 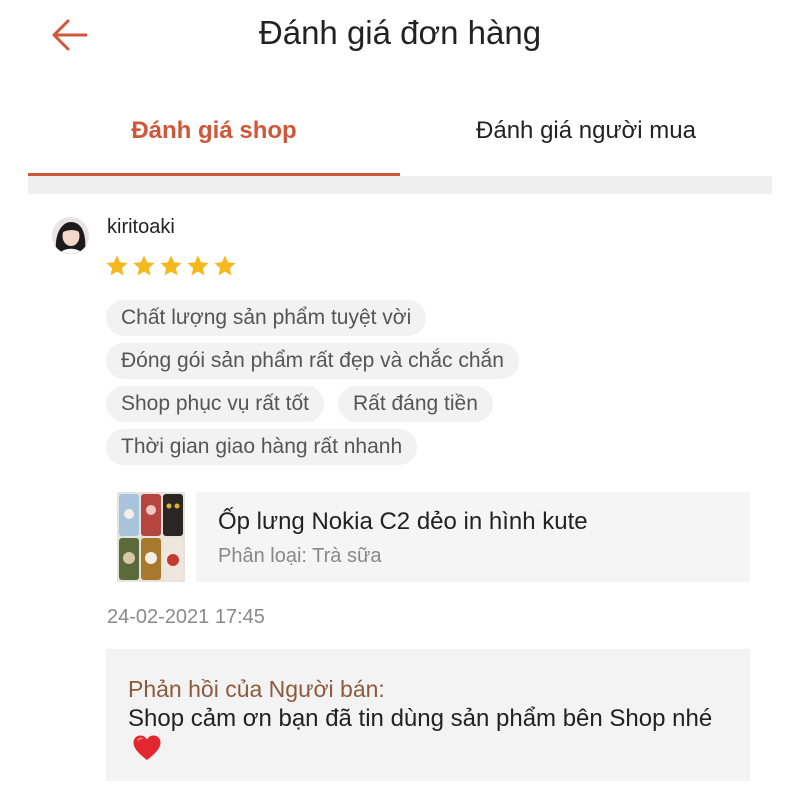 I want to click on tab-shop-review: Đánh giá shop, so click(x=214, y=134).